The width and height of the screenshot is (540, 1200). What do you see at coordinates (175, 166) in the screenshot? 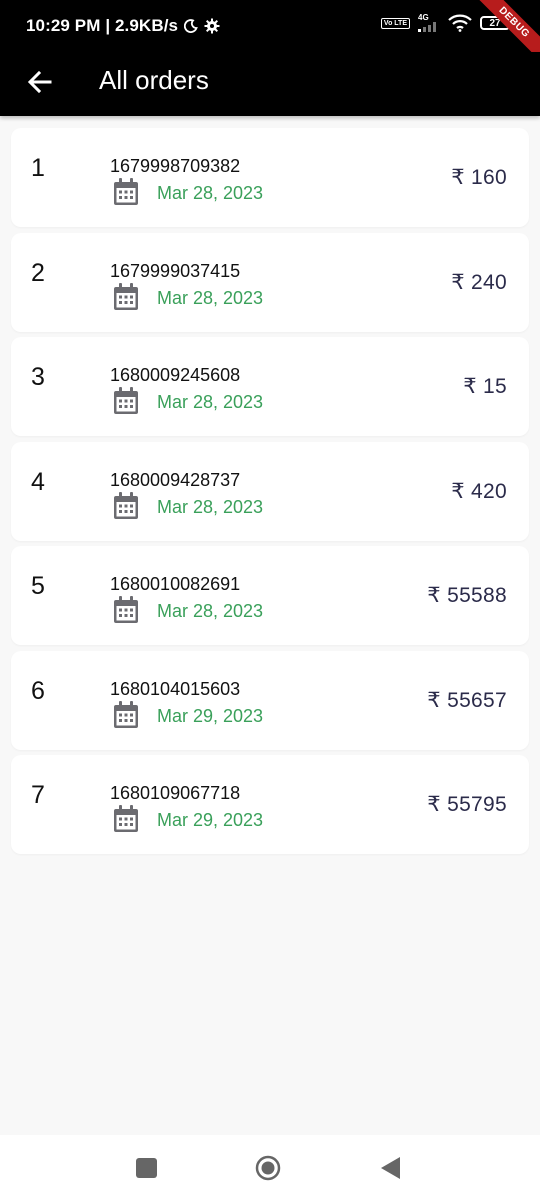
I see `order-id: 1679998709382` at bounding box center [175, 166].